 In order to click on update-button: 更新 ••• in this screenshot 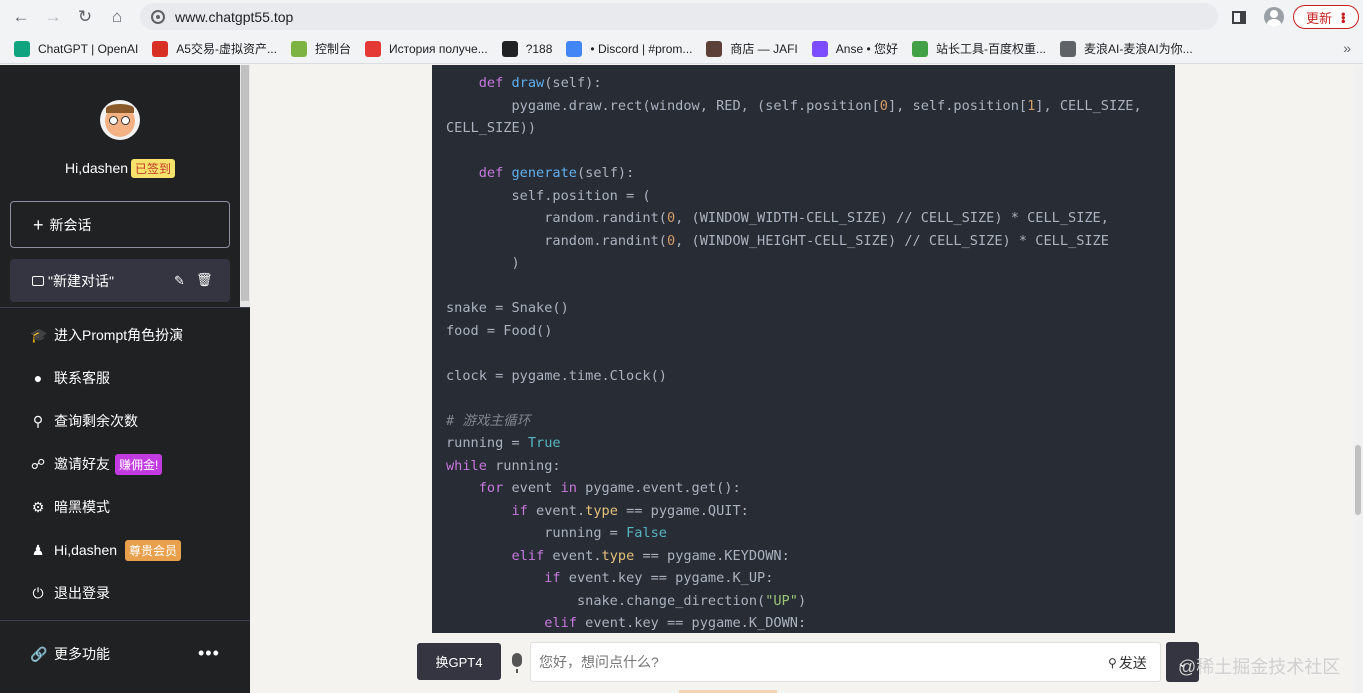, I will do `click(1325, 17)`.